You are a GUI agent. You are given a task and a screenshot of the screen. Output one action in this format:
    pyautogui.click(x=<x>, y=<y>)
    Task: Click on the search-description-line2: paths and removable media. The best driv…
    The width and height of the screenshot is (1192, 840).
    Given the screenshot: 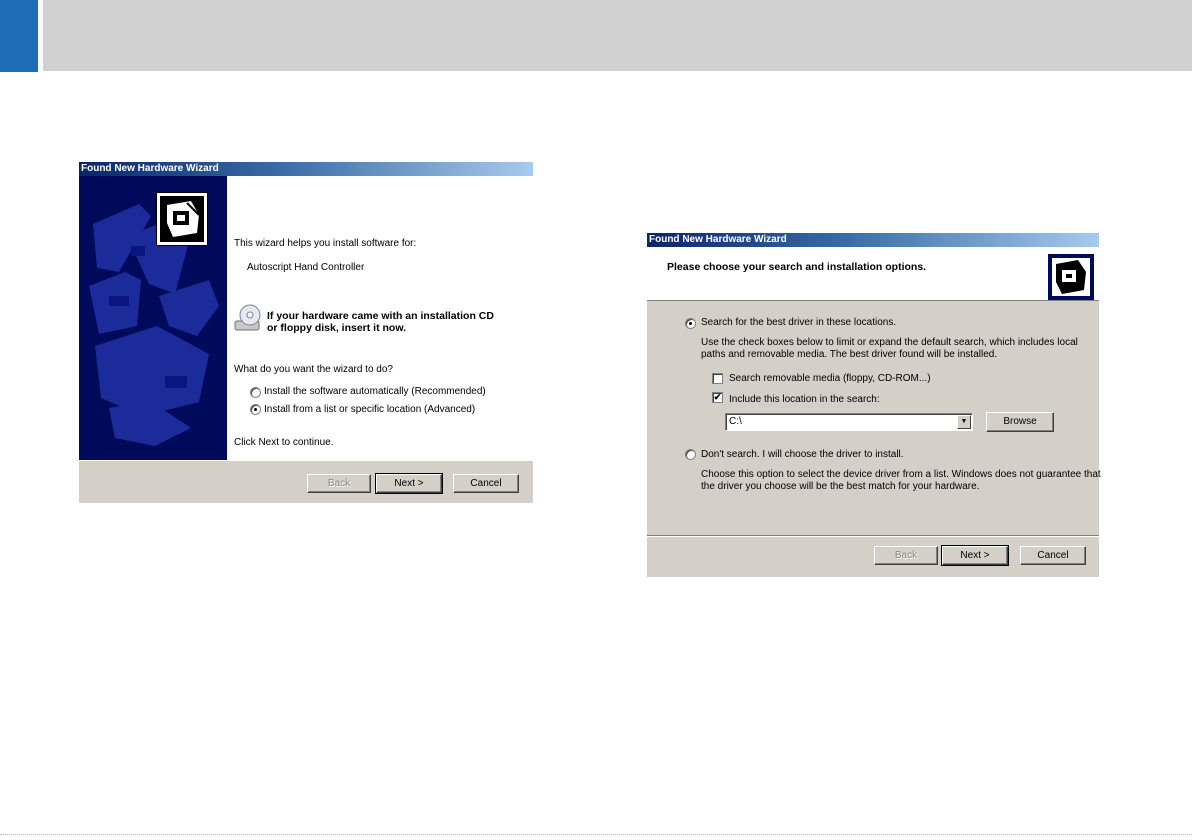 What is the action you would take?
    pyautogui.click(x=849, y=354)
    